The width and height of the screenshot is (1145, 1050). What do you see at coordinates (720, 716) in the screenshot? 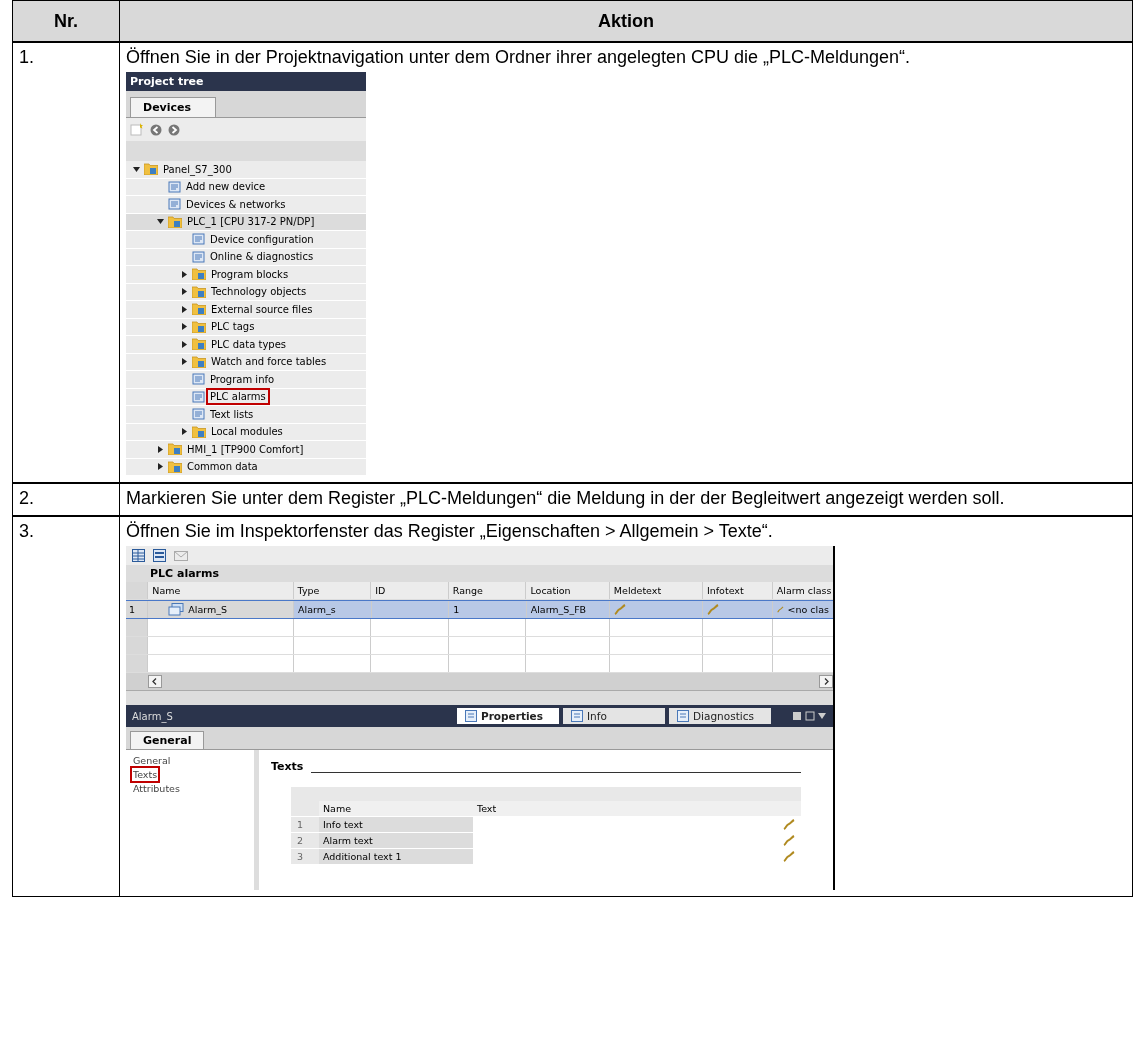
I see `inspector-tab: Diagnostics` at bounding box center [720, 716].